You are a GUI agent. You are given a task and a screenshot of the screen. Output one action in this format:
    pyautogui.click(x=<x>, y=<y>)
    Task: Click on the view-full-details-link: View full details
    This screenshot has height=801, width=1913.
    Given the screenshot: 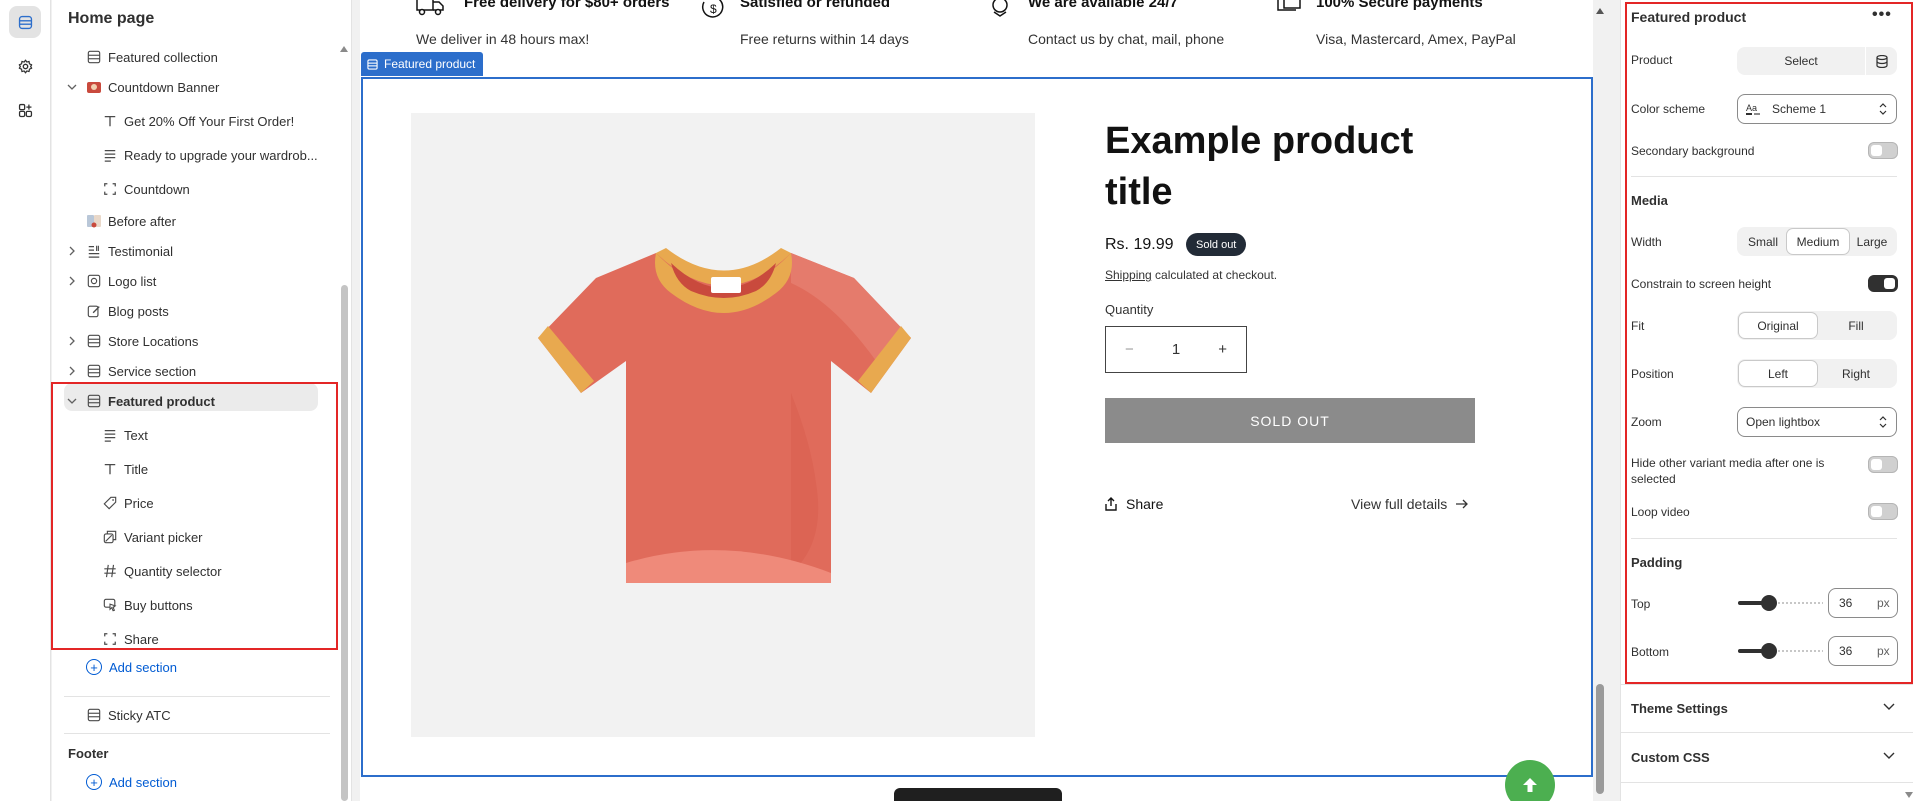 What is the action you would take?
    pyautogui.click(x=1410, y=504)
    